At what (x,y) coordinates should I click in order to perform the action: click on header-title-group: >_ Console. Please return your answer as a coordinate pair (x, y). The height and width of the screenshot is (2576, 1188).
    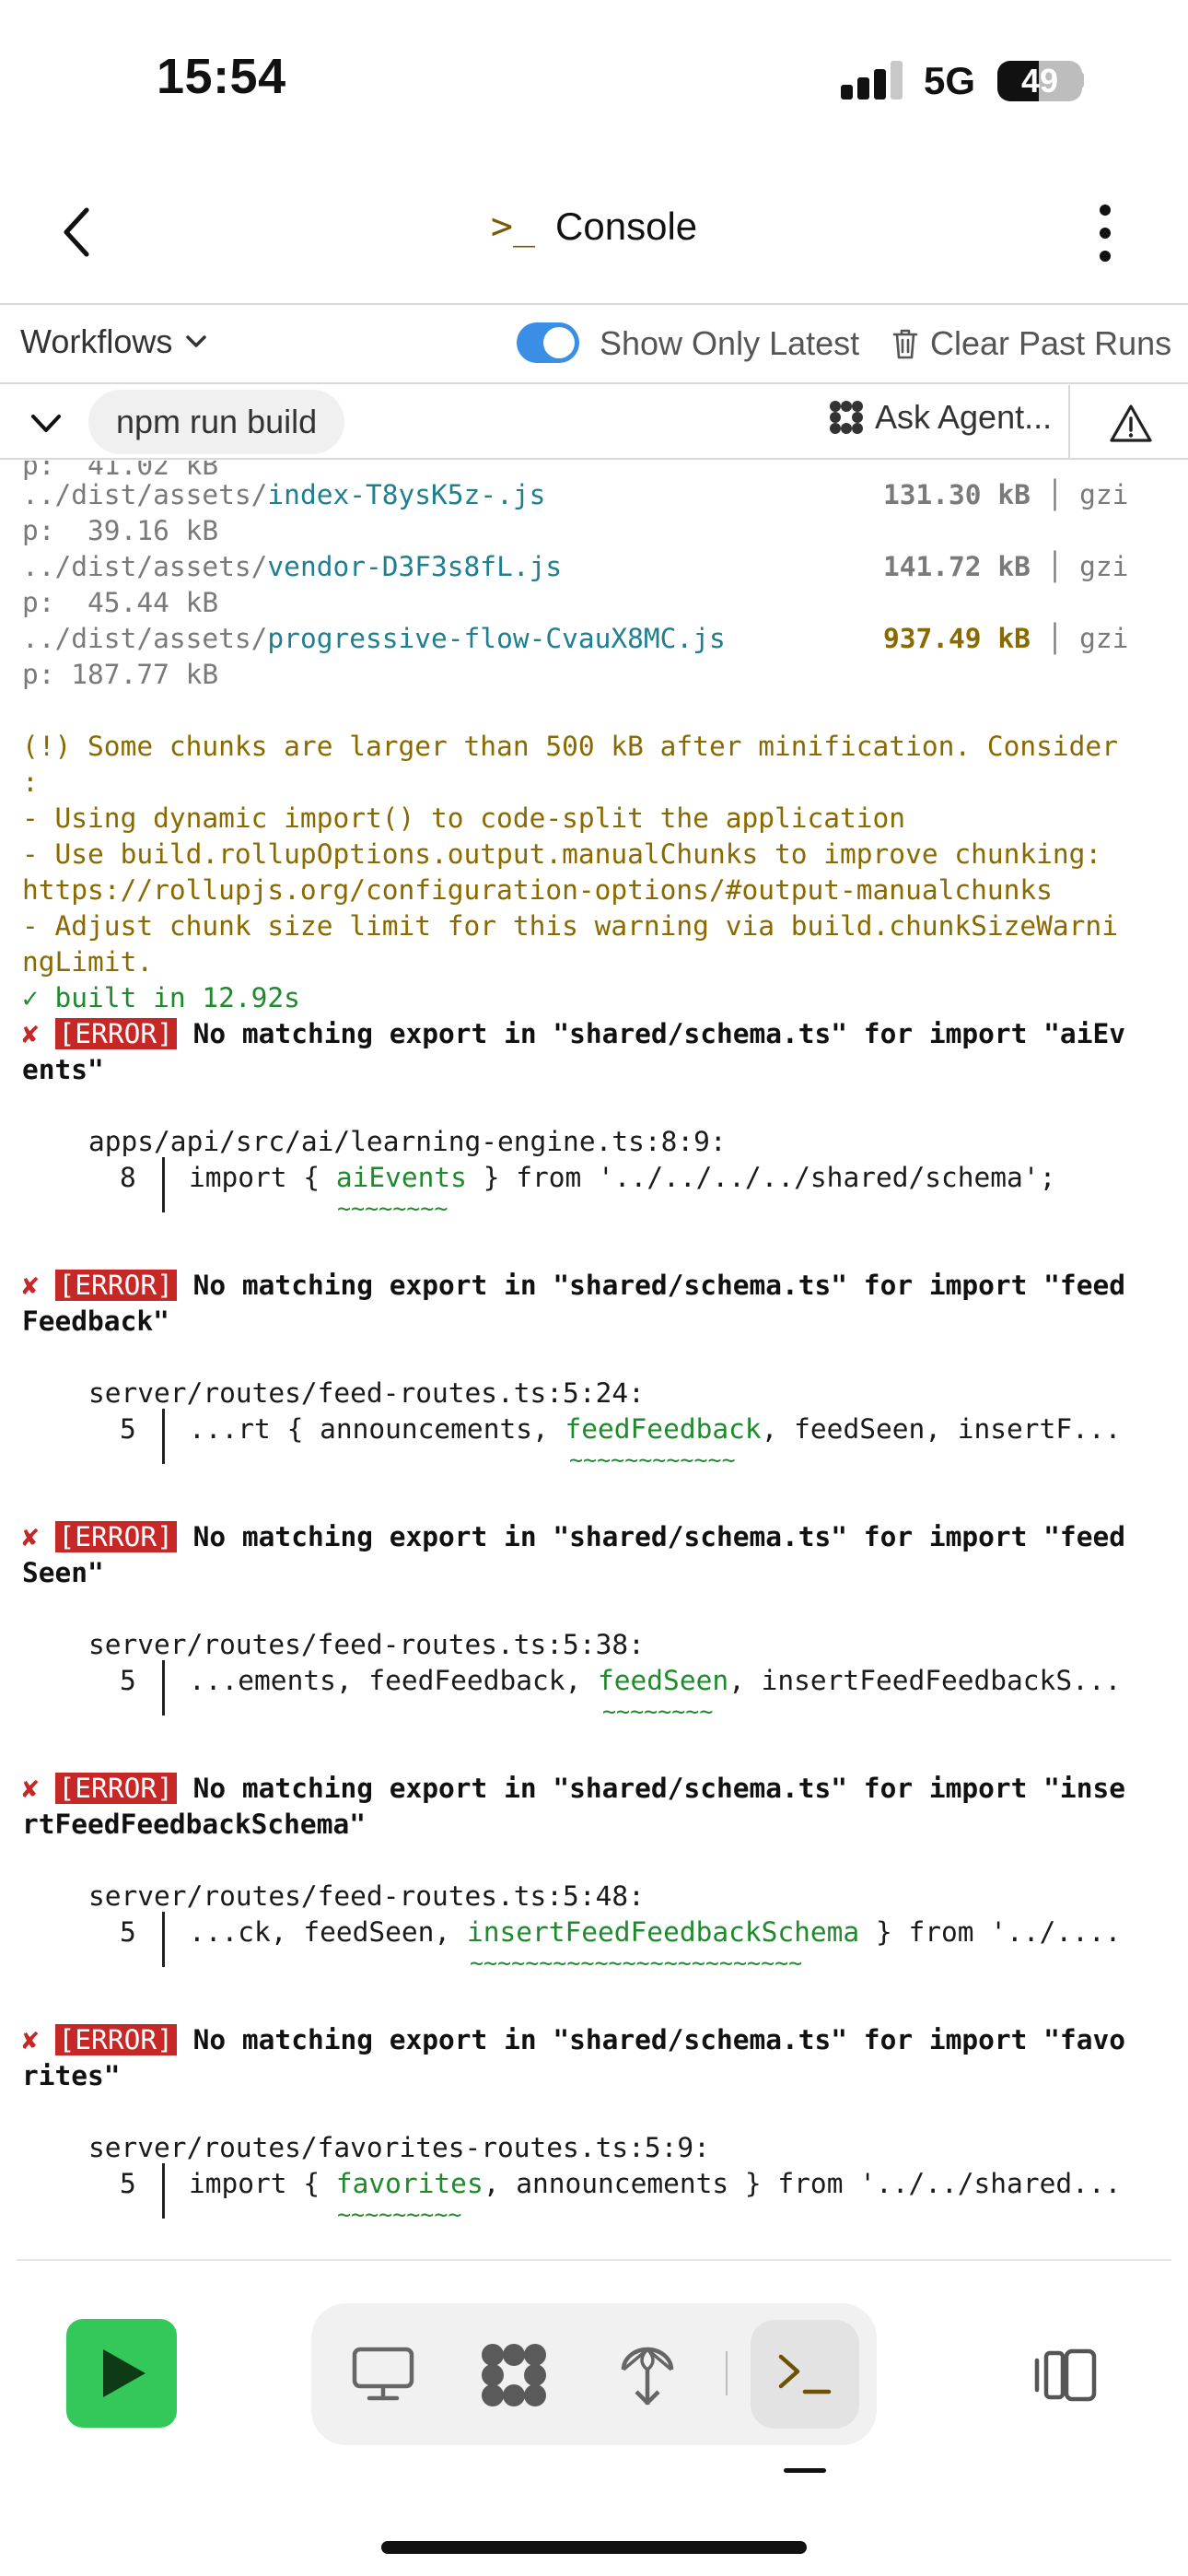
    Looking at the image, I should click on (594, 227).